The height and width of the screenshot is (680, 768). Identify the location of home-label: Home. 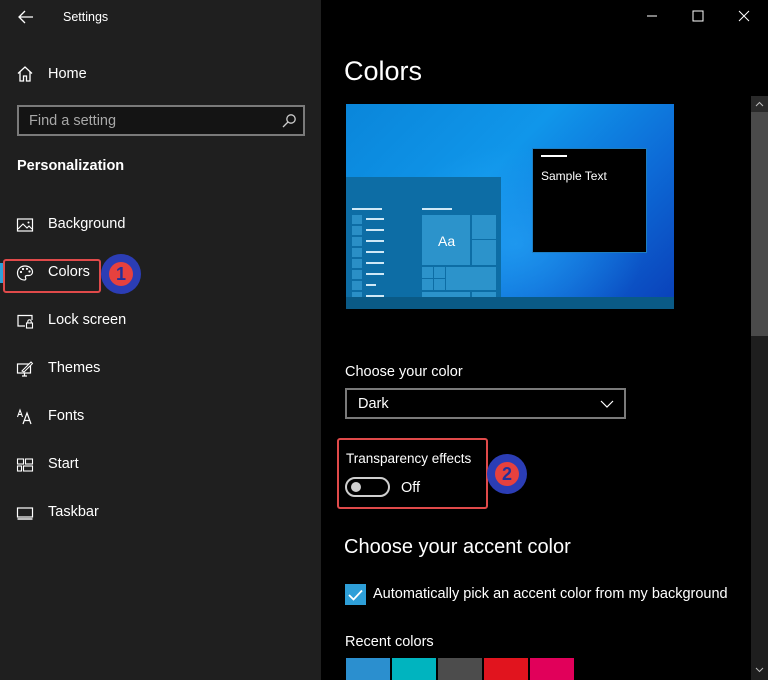
(67, 74).